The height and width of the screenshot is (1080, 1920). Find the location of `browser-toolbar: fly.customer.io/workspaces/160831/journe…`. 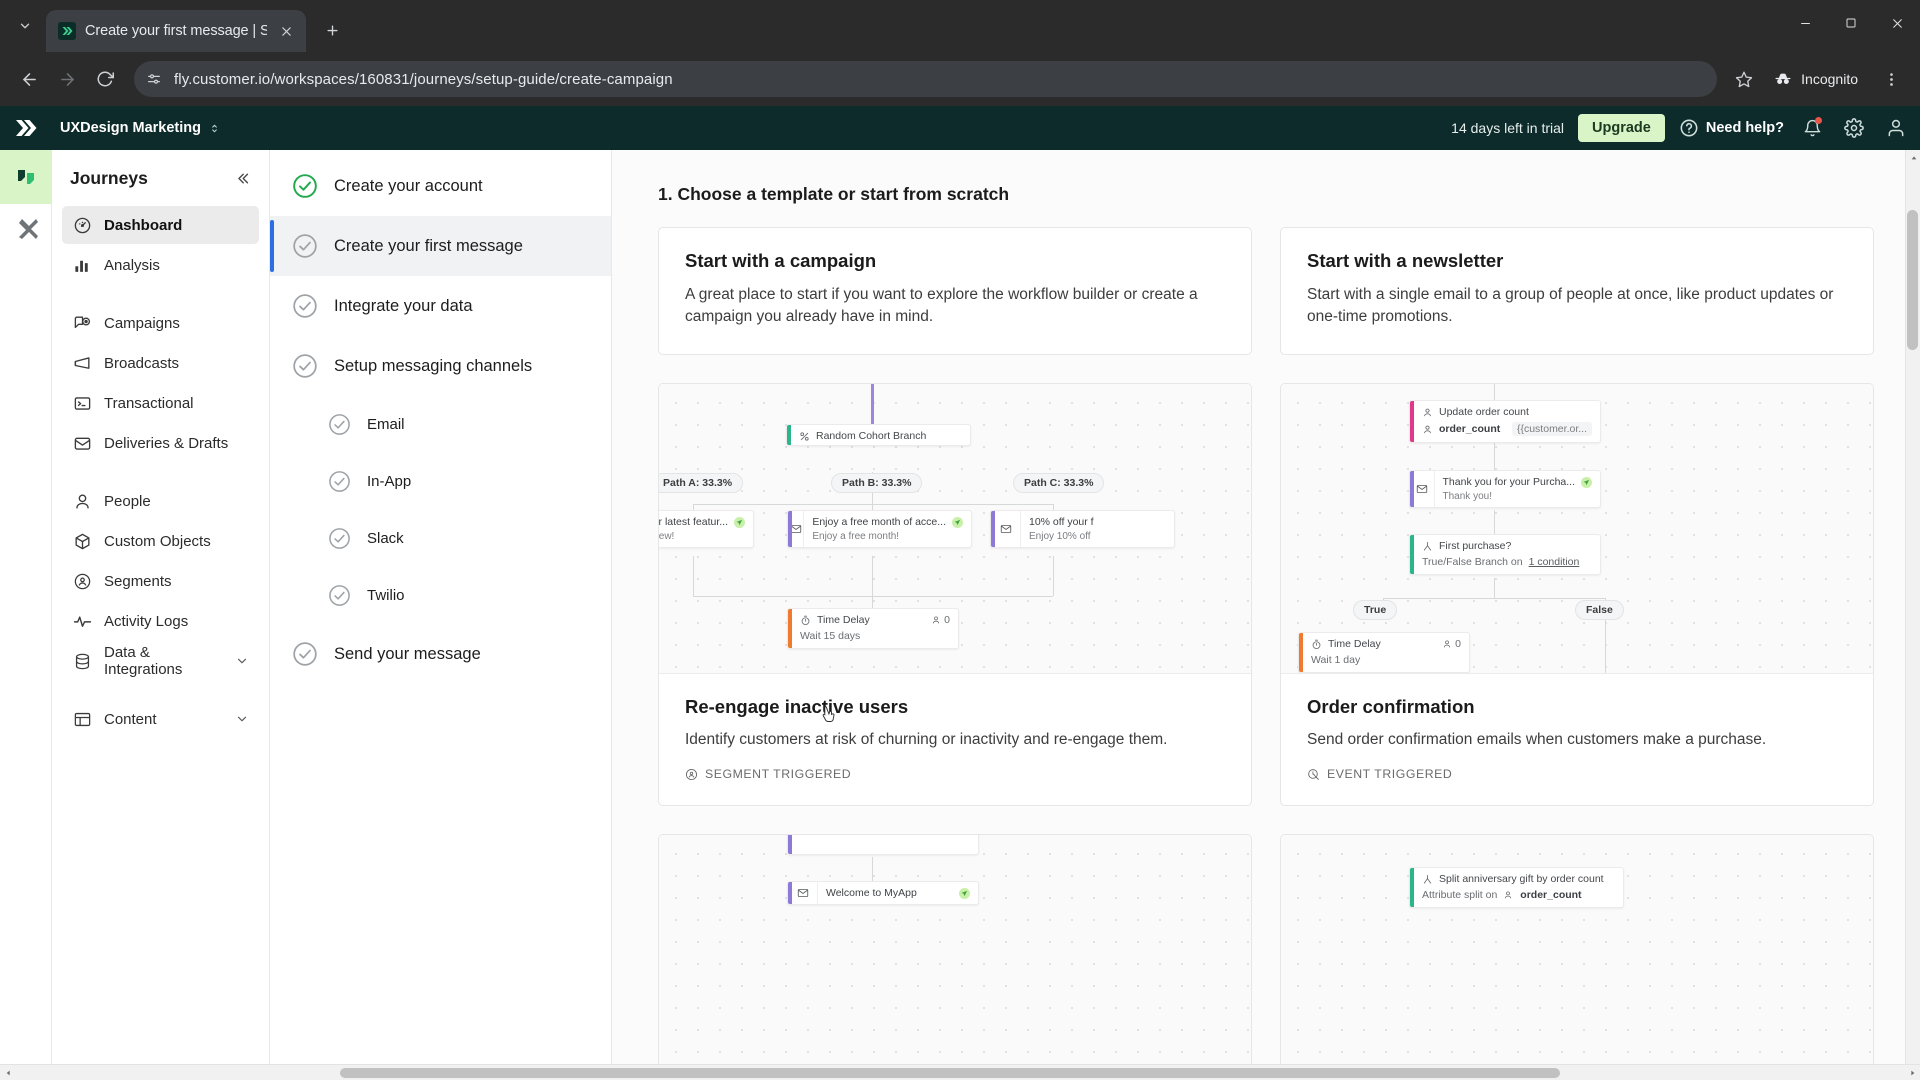

browser-toolbar: fly.customer.io/workspaces/160831/journe… is located at coordinates (960, 79).